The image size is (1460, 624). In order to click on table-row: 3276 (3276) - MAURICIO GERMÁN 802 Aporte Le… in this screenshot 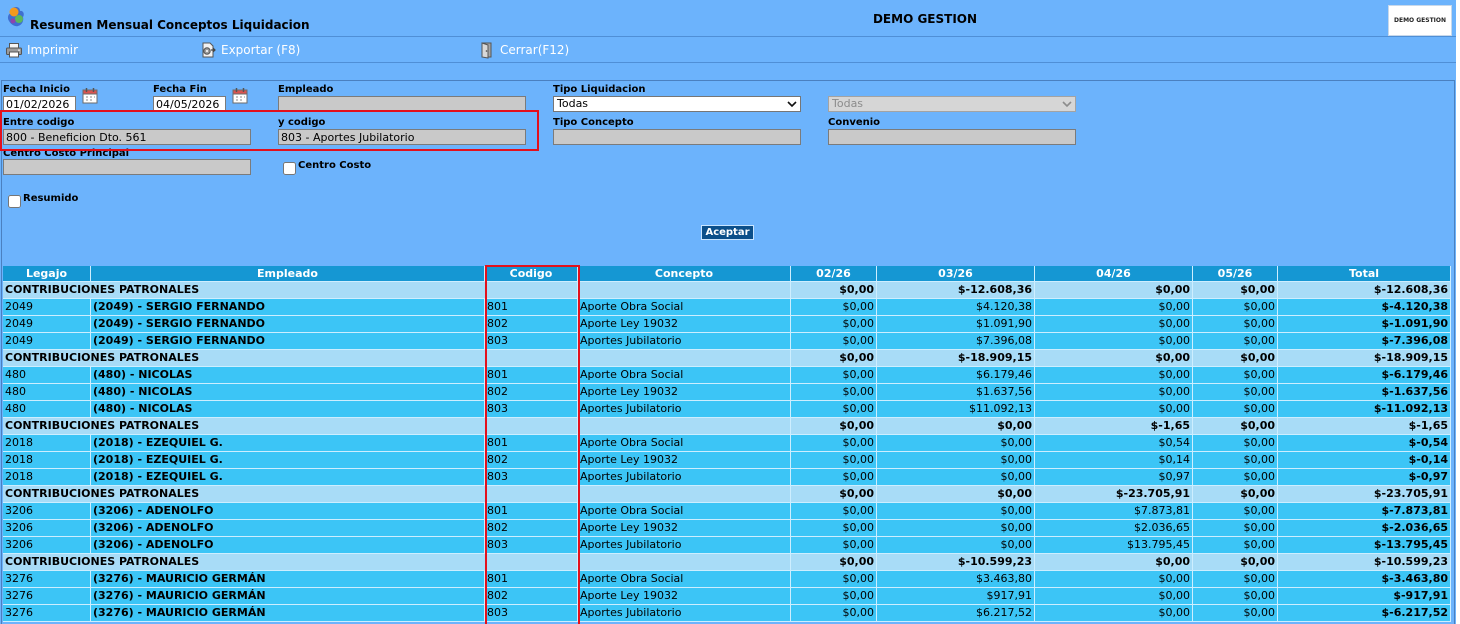, I will do `click(727, 596)`.